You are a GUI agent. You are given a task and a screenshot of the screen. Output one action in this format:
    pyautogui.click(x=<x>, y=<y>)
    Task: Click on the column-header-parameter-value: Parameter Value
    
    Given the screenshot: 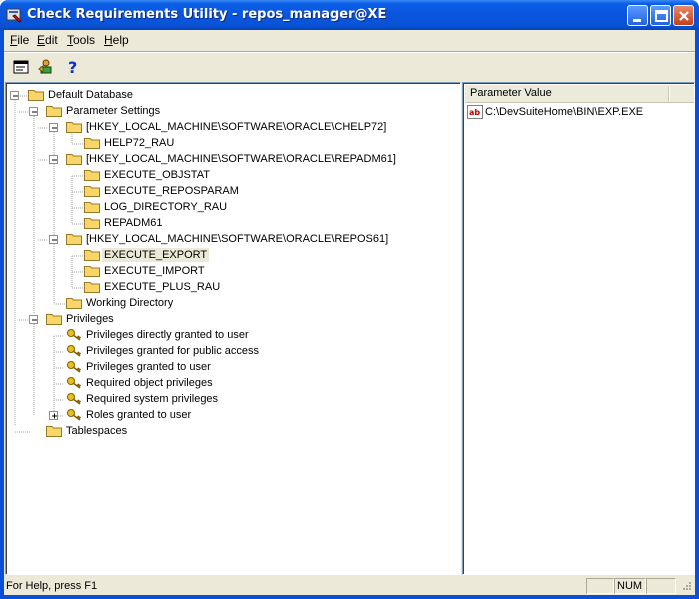 What is the action you would take?
    pyautogui.click(x=579, y=94)
    